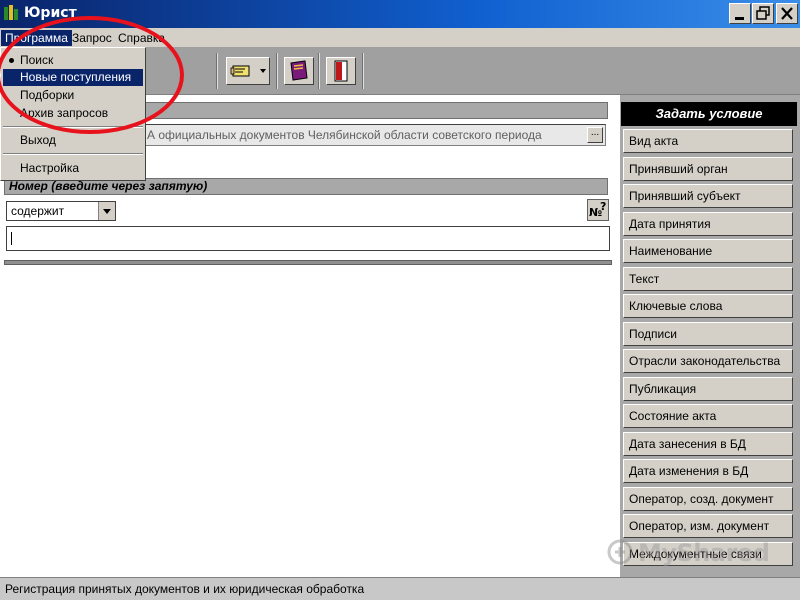  I want to click on select-tool-button, so click(248, 71).